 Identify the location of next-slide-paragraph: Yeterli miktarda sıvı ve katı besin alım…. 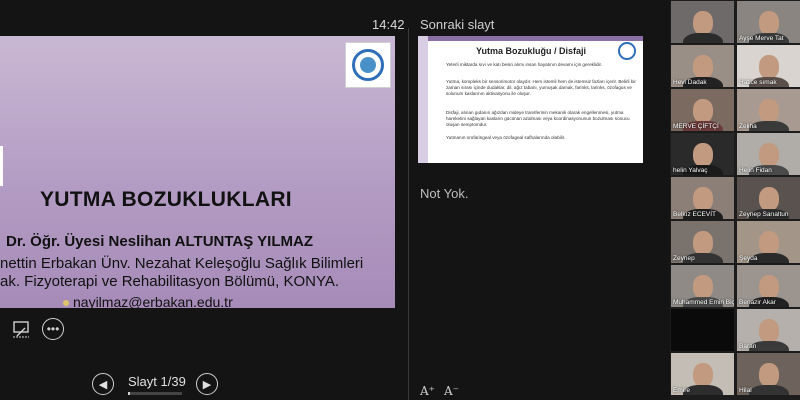
(524, 64).